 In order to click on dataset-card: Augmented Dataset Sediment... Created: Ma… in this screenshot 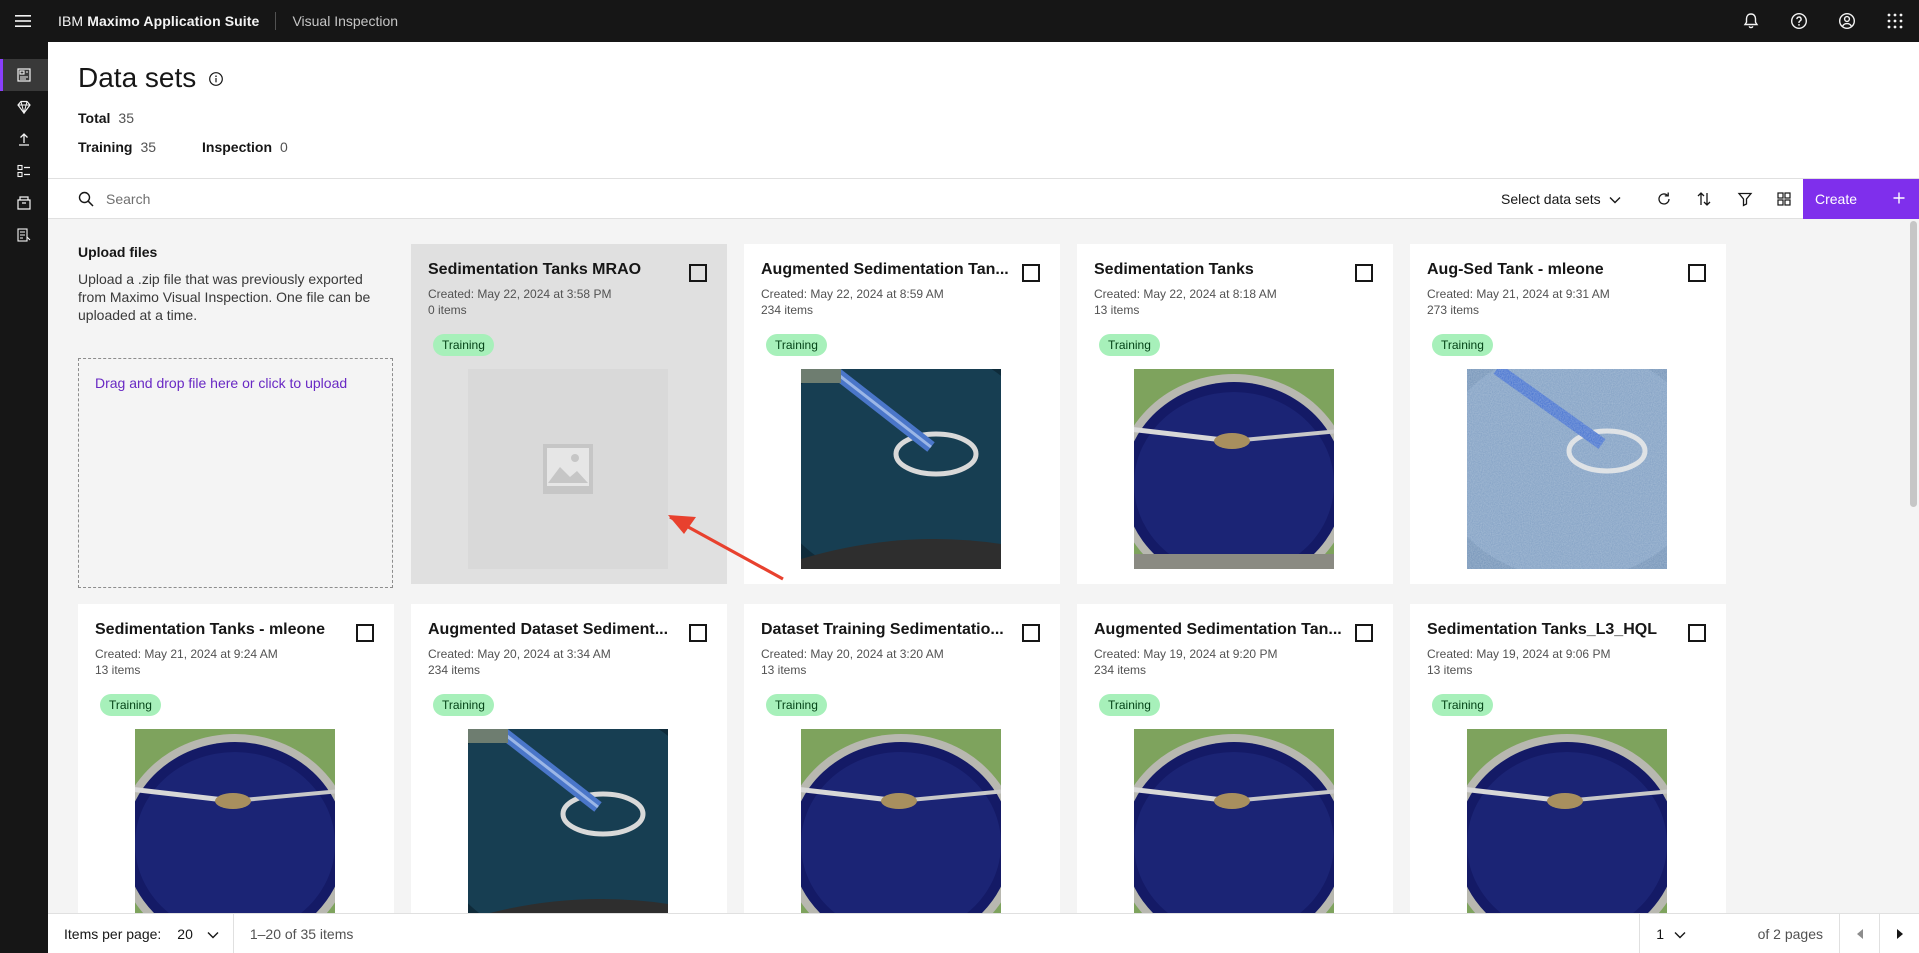, I will do `click(569, 758)`.